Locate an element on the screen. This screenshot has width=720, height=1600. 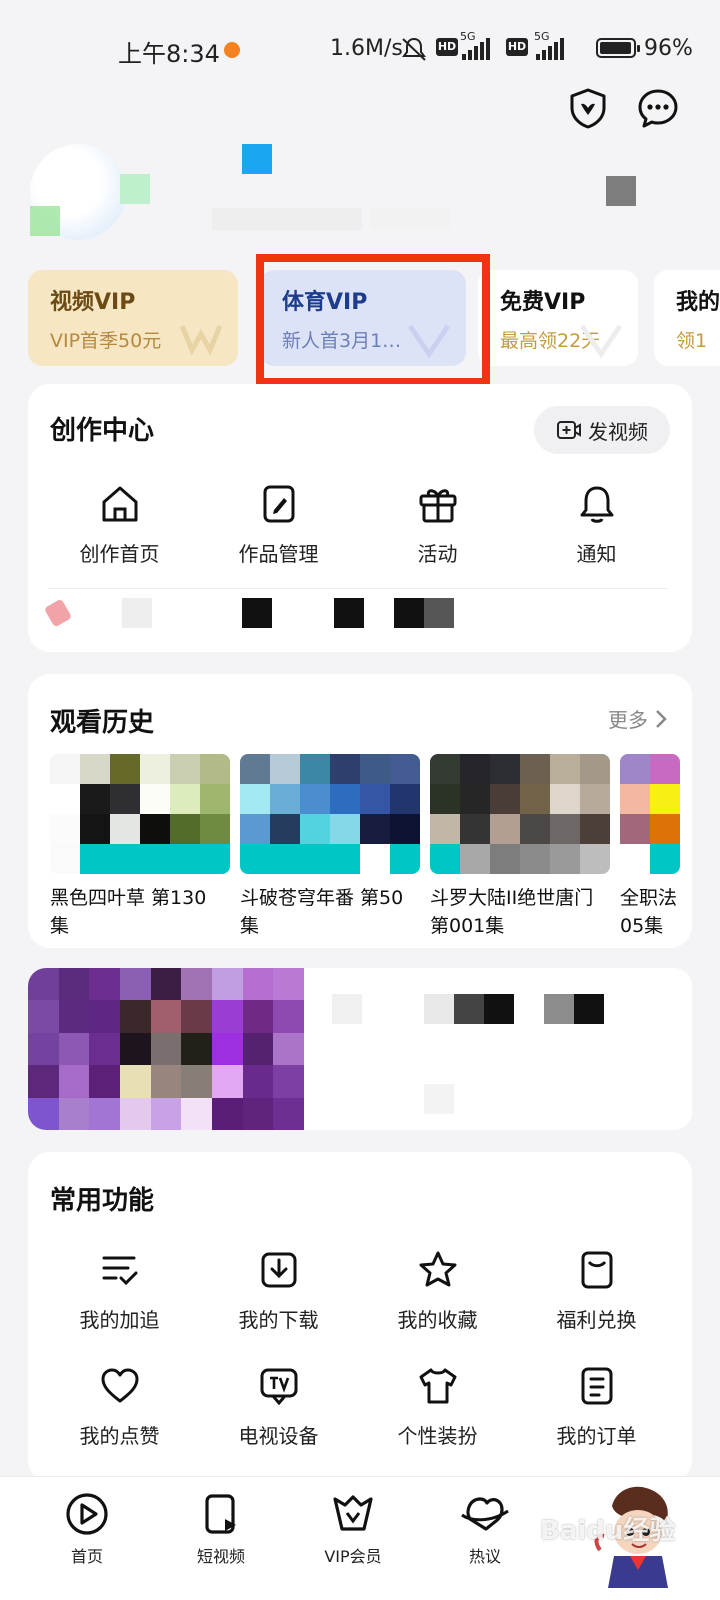
tab-home: 首页 is located at coordinates (87, 1529).